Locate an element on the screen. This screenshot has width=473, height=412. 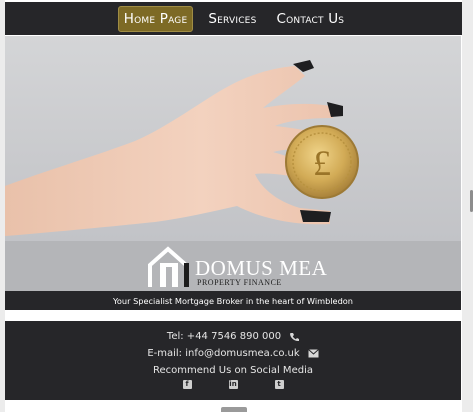
coin-symbol: £ is located at coordinates (322, 163).